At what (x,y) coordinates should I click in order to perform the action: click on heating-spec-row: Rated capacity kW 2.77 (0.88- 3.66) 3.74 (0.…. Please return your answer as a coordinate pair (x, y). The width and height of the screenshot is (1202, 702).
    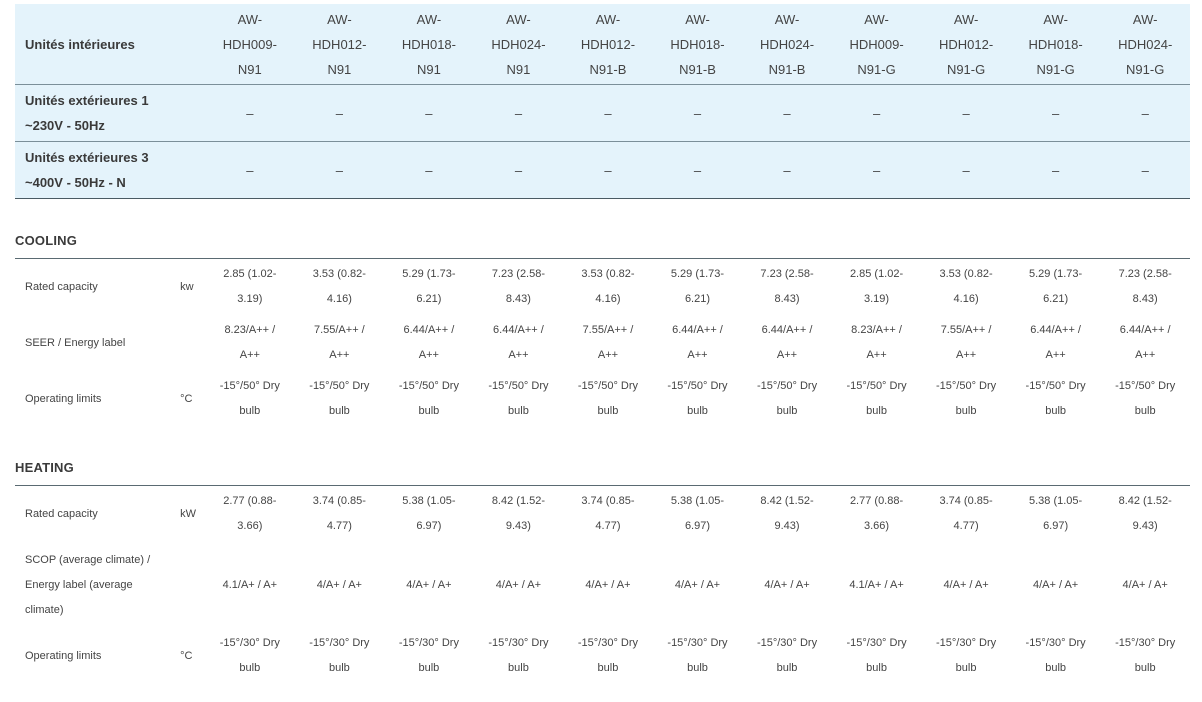
    Looking at the image, I should click on (602, 514).